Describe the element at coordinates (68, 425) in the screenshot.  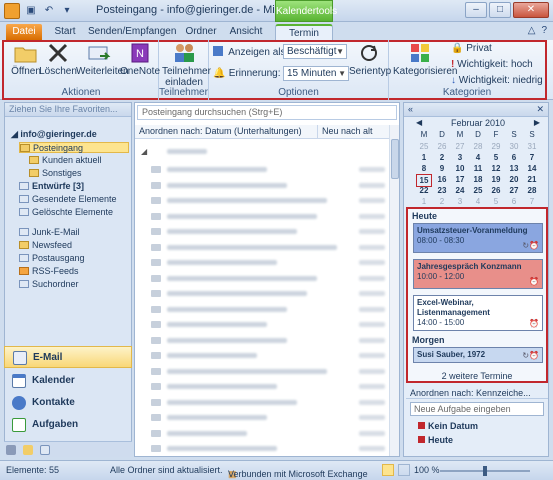
I see `nav-aufgaben: Aufgaben` at that location.